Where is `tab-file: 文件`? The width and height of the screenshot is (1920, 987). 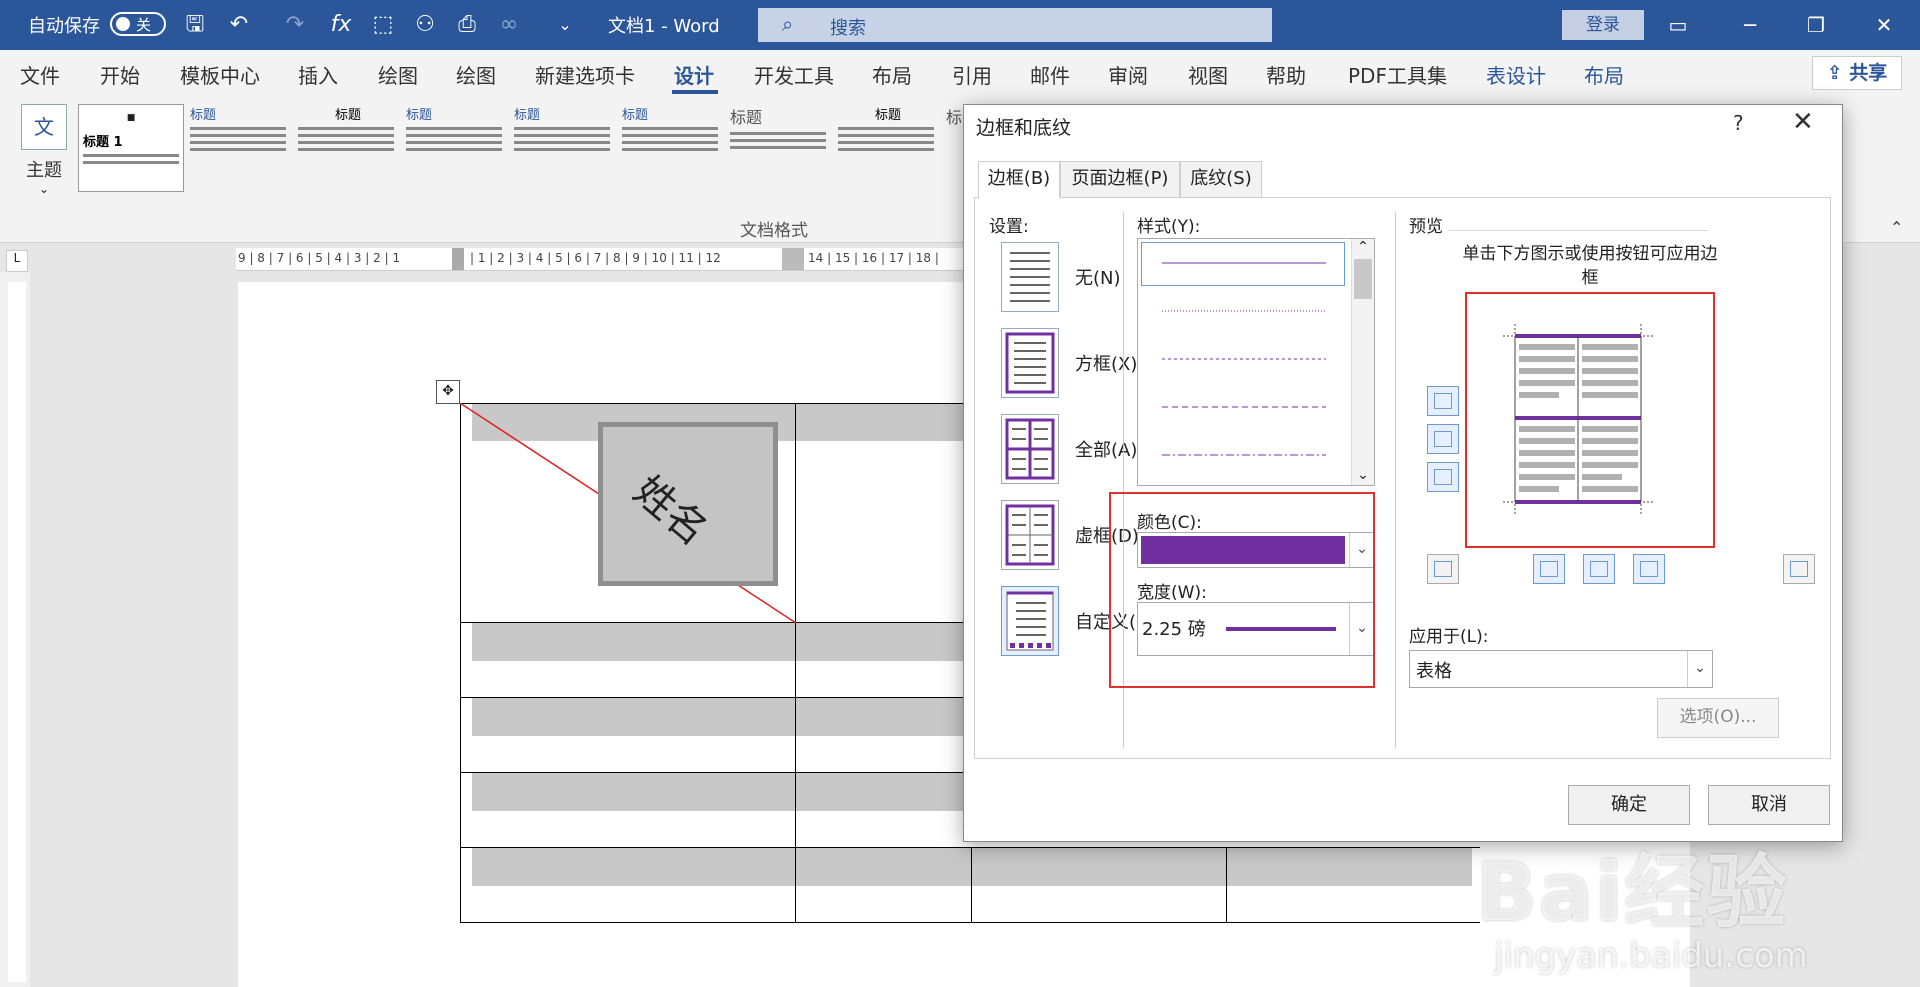
tab-file: 文件 is located at coordinates (40, 74).